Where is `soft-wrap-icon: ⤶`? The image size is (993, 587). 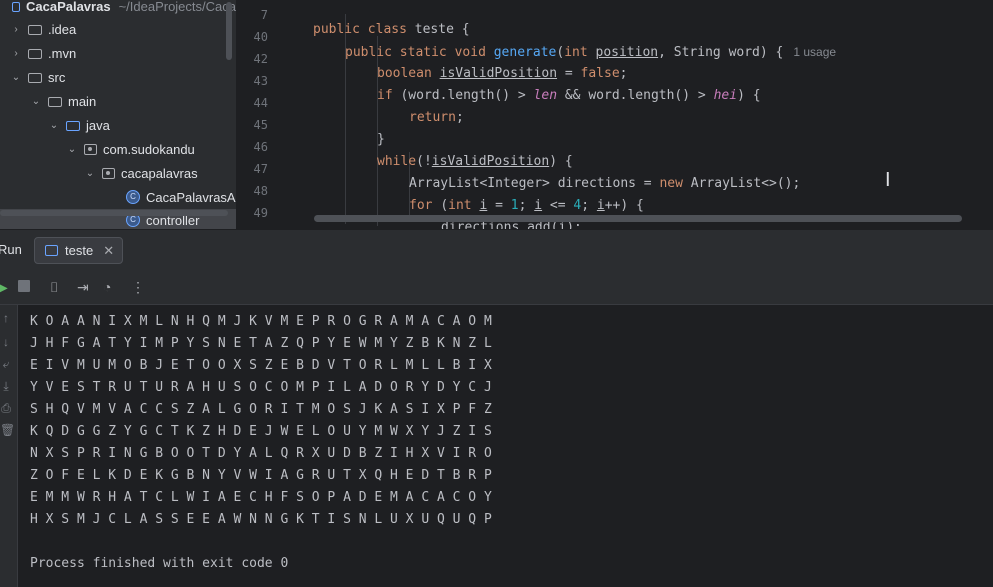
soft-wrap-icon: ⤶ is located at coordinates (6, 364).